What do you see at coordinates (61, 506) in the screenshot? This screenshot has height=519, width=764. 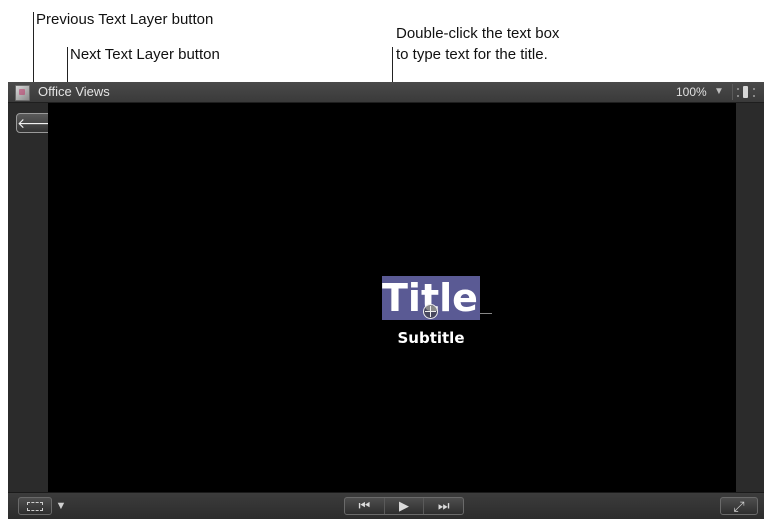 I see `layout-options-dropdown: ▼` at bounding box center [61, 506].